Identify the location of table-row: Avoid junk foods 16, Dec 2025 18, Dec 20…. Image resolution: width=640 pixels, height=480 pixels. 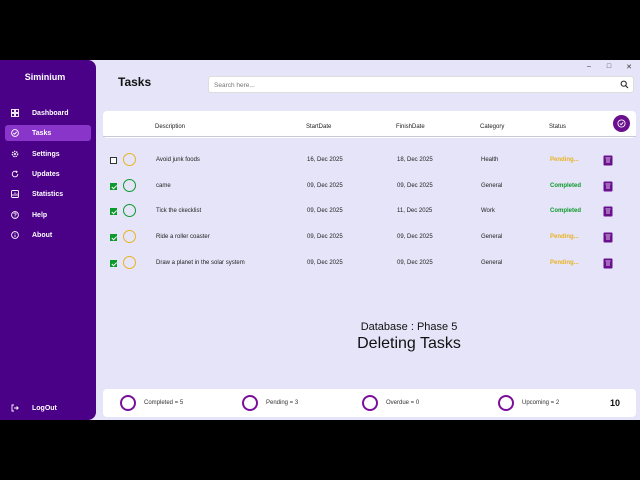
(369, 161).